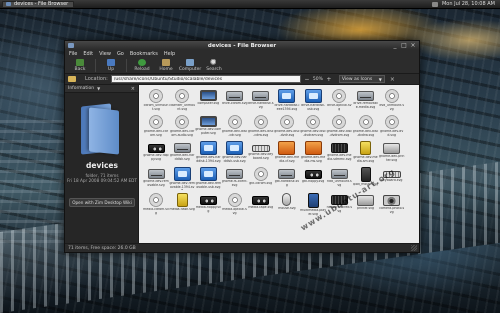  Describe the element at coordinates (313, 174) in the screenshot. I see `tape-file-icon` at that location.